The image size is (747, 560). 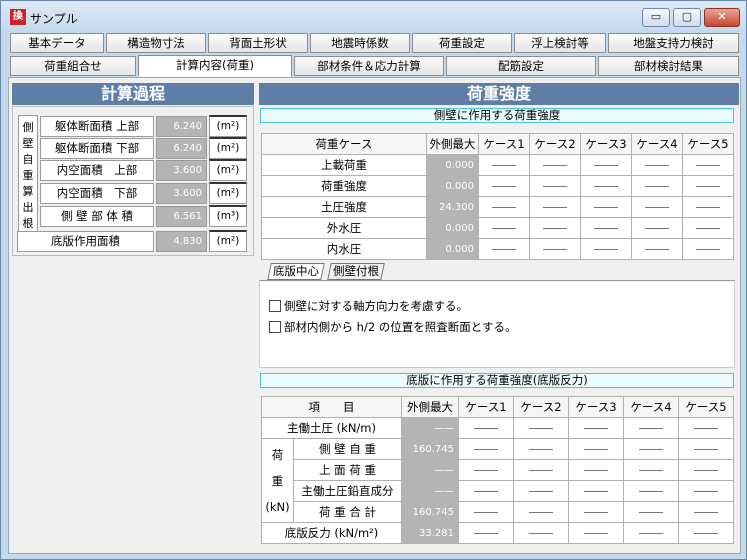 What do you see at coordinates (521, 66) in the screenshot?
I see `tab-rebar-settings: 配筋設定` at bounding box center [521, 66].